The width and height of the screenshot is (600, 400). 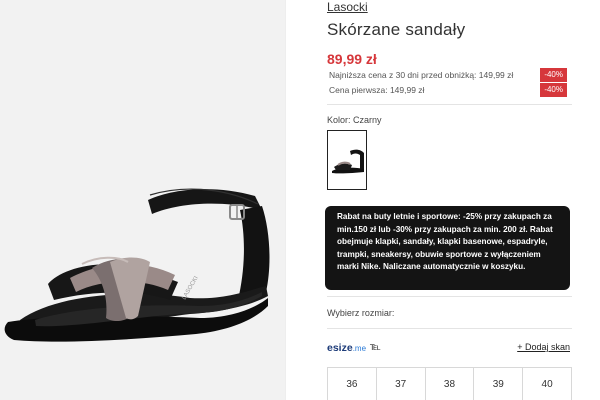 What do you see at coordinates (547, 384) in the screenshot?
I see `size-option: 40` at bounding box center [547, 384].